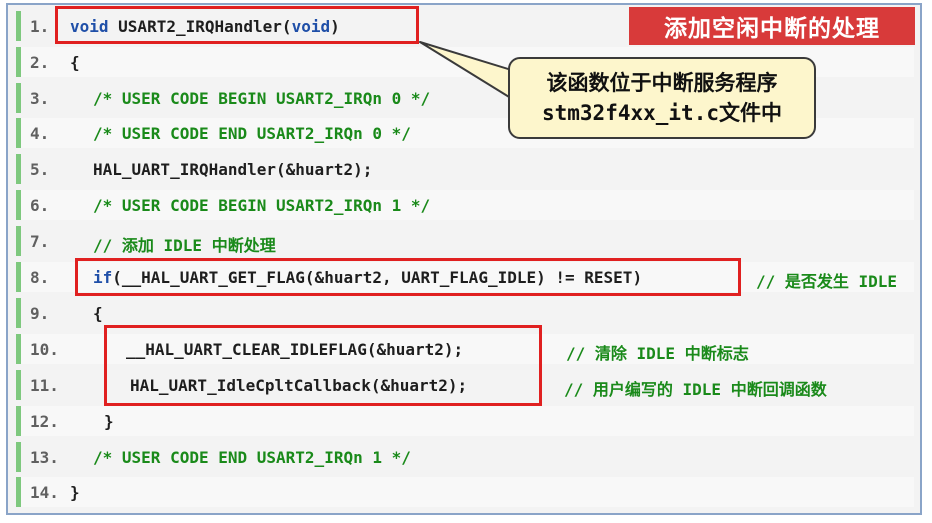 The width and height of the screenshot is (932, 523). Describe the element at coordinates (44, 457) in the screenshot. I see `line-number: 13.` at that location.